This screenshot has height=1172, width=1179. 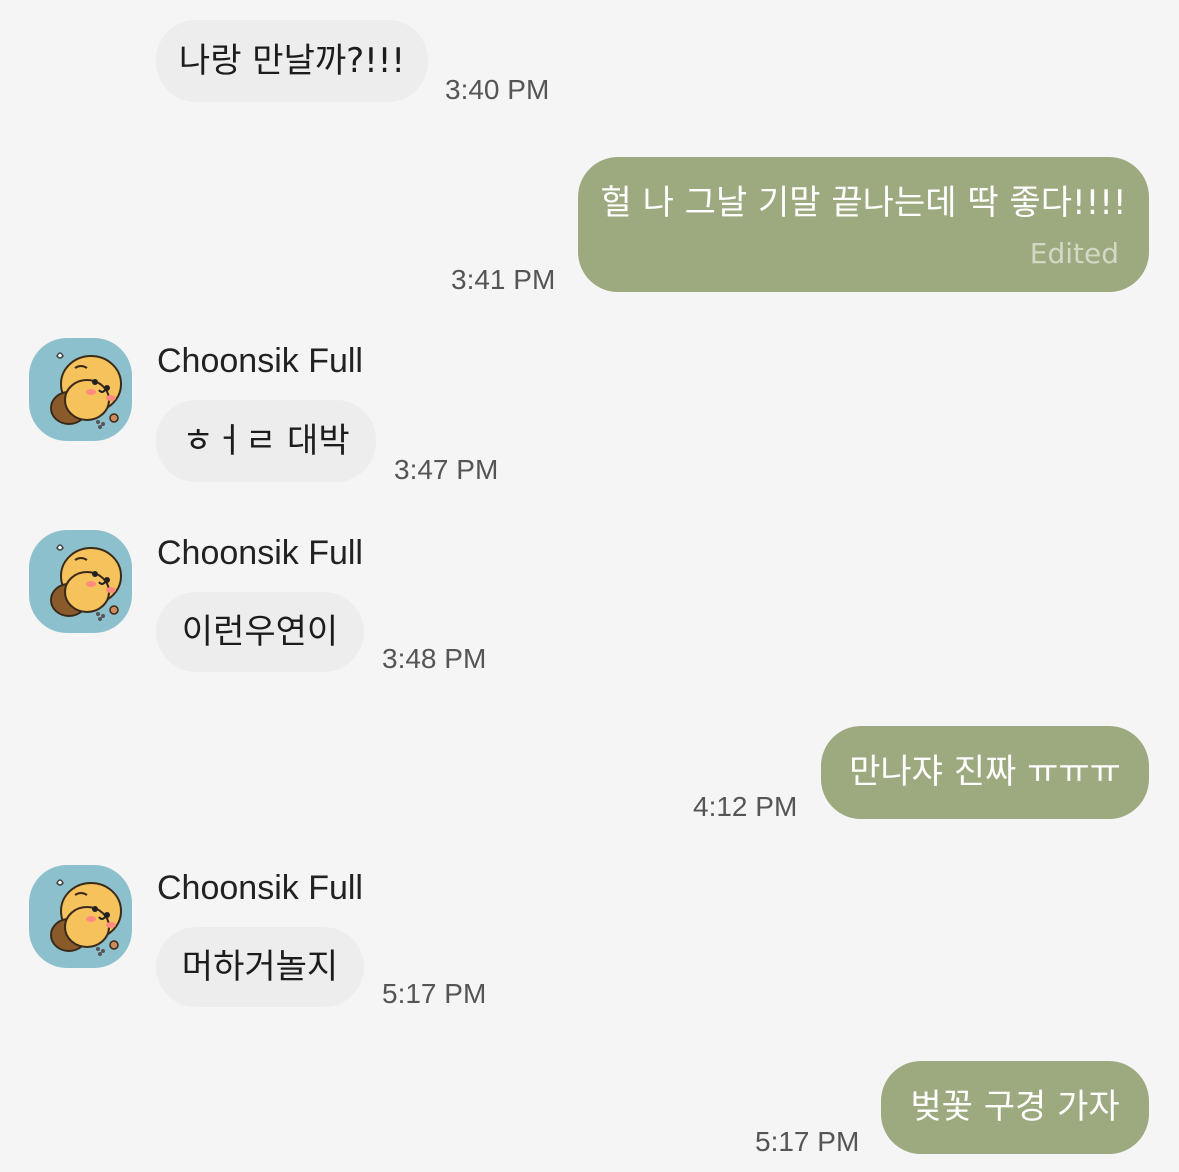 I want to click on message-bubble-outgoing: 헐 나 그날 기말 끝나는데 딱 좋다!!!! Edited, so click(x=863, y=224).